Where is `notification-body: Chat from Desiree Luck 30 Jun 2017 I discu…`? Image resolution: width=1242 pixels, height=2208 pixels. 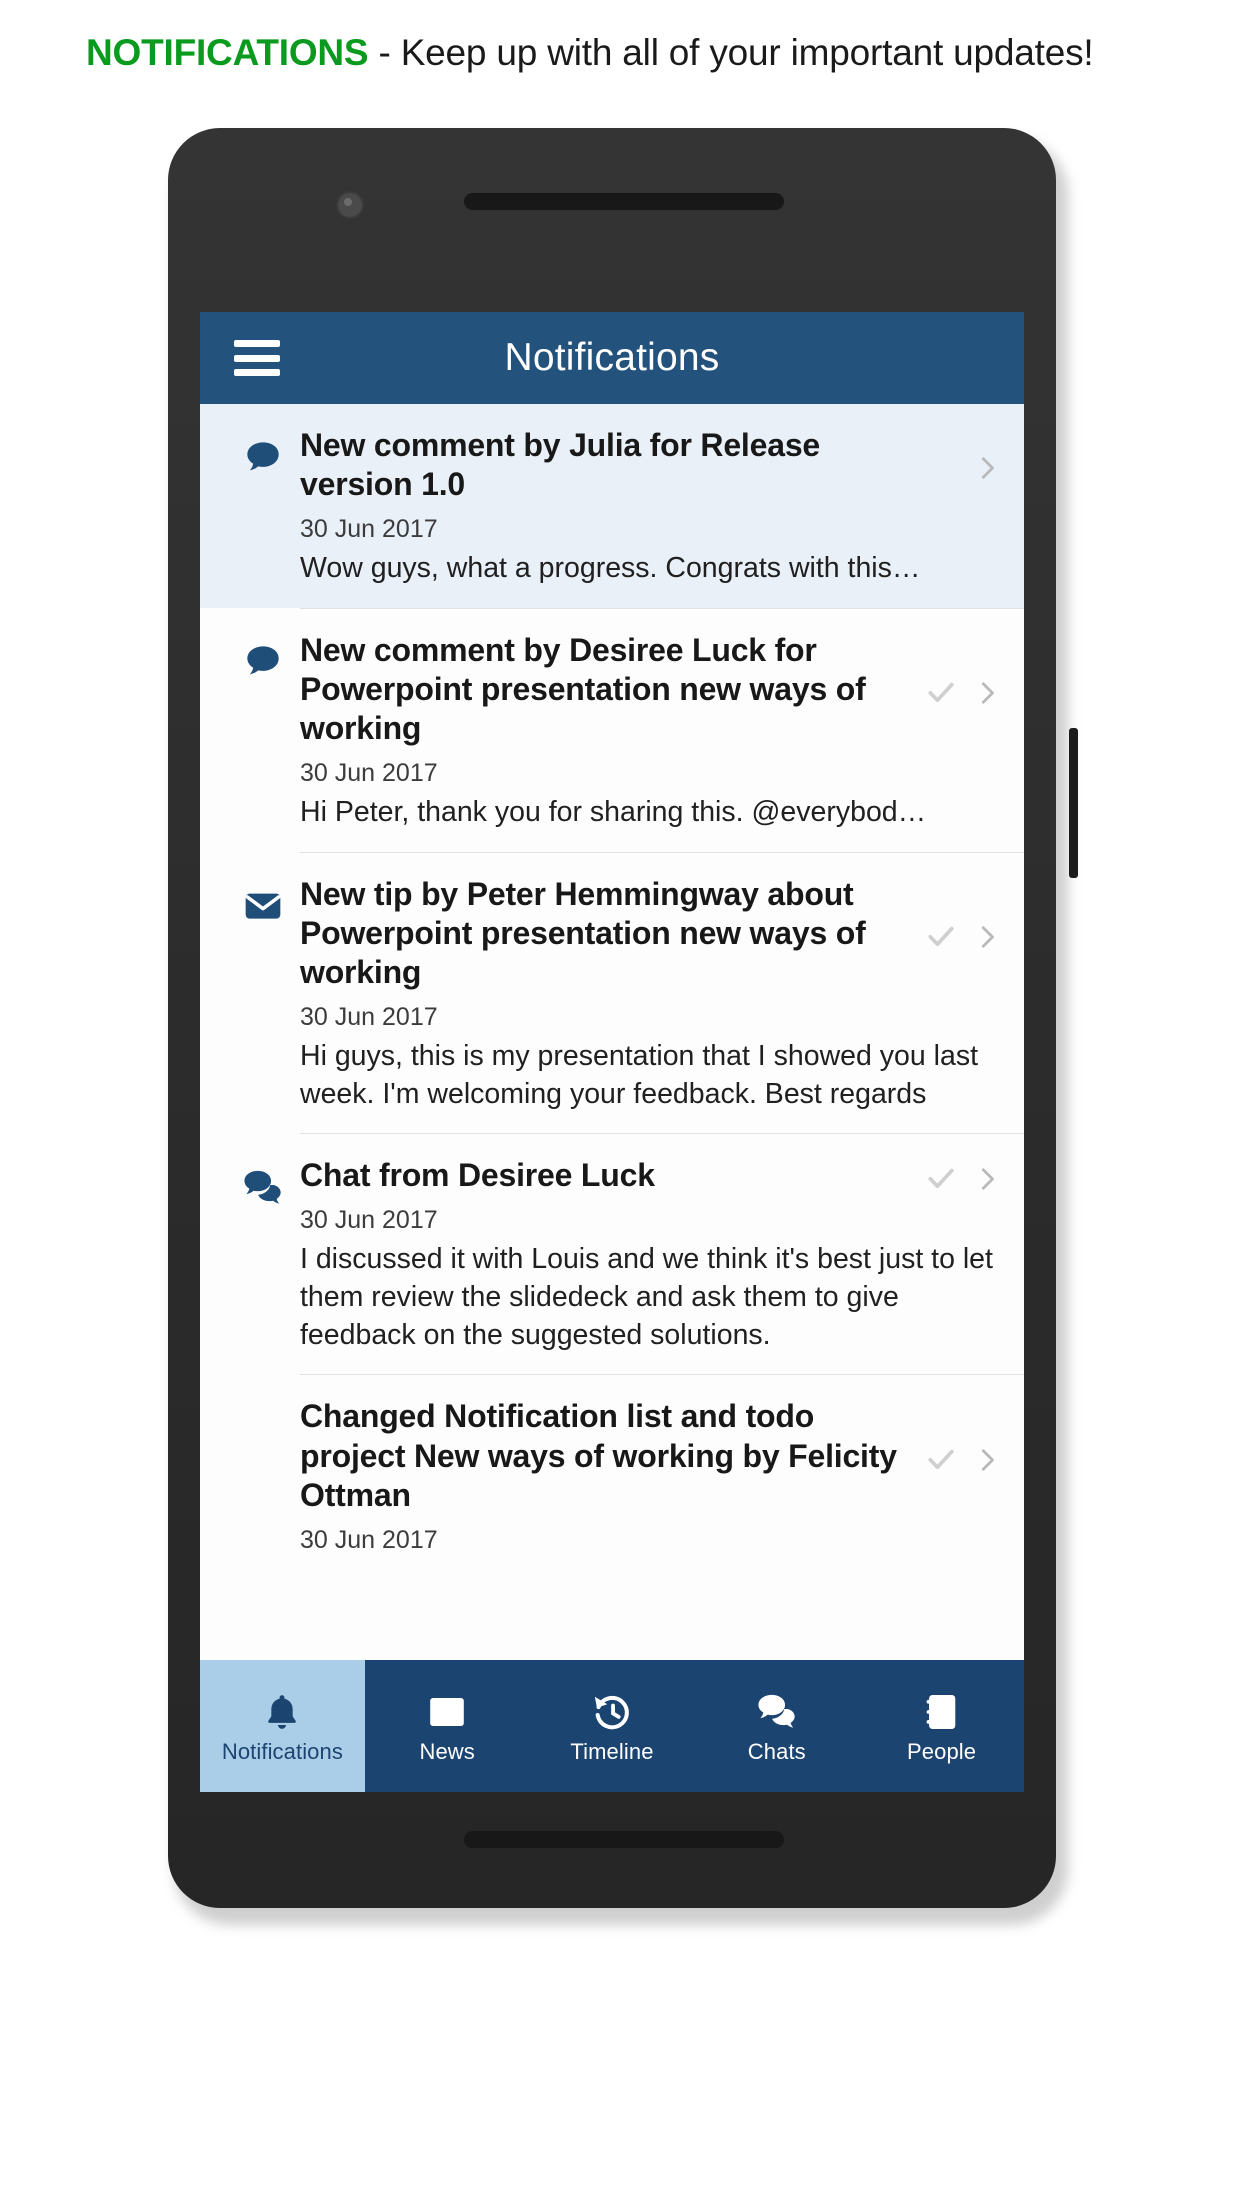
notification-body: Chat from Desiree Luck 30 Jun 2017 I discu… is located at coordinates (662, 1253).